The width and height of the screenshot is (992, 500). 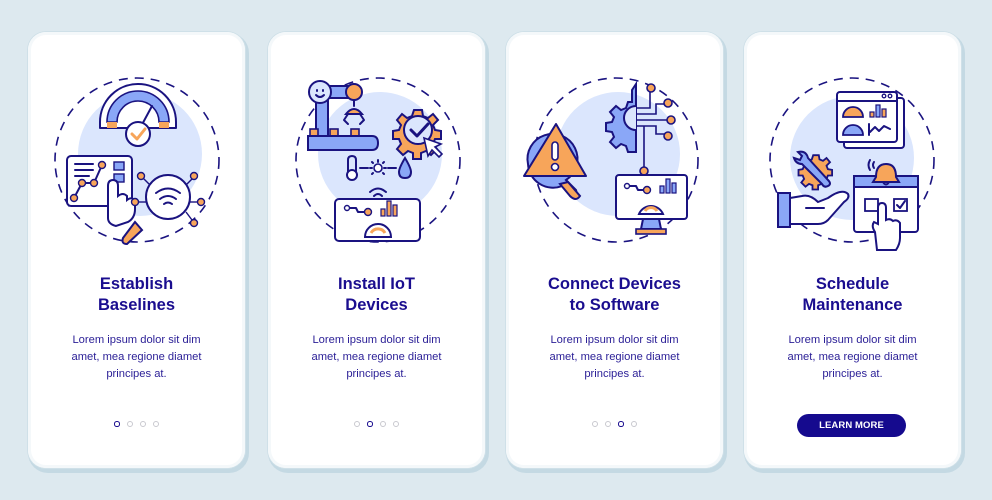 I want to click on title-line: Connect Devices, so click(x=614, y=284).